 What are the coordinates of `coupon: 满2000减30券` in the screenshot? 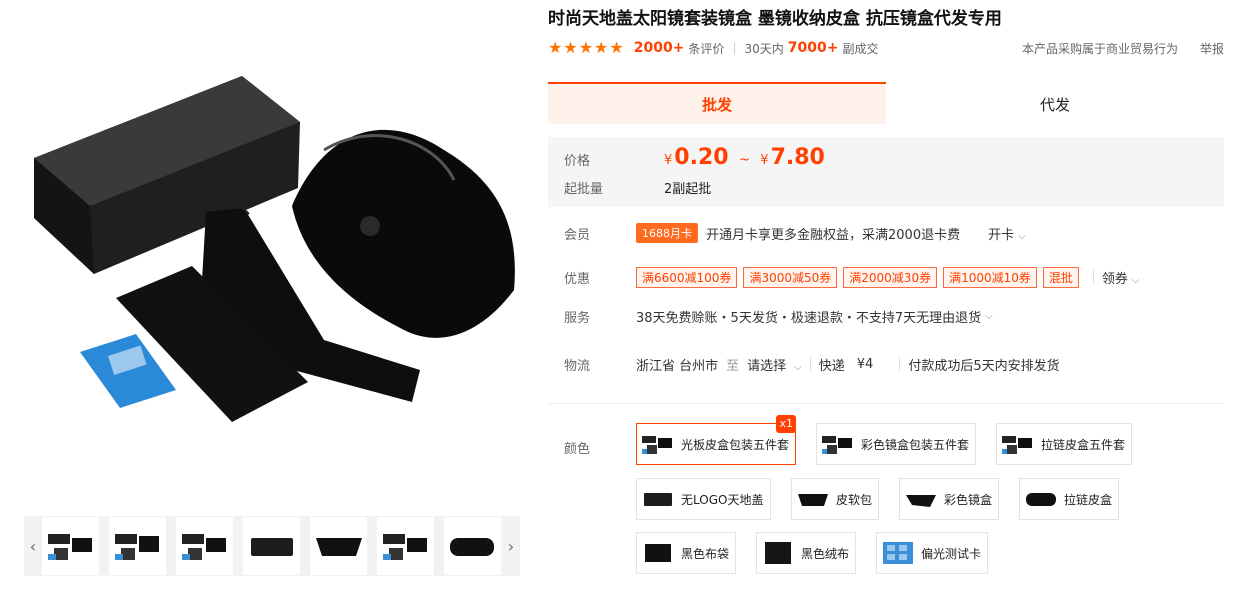 It's located at (890, 277).